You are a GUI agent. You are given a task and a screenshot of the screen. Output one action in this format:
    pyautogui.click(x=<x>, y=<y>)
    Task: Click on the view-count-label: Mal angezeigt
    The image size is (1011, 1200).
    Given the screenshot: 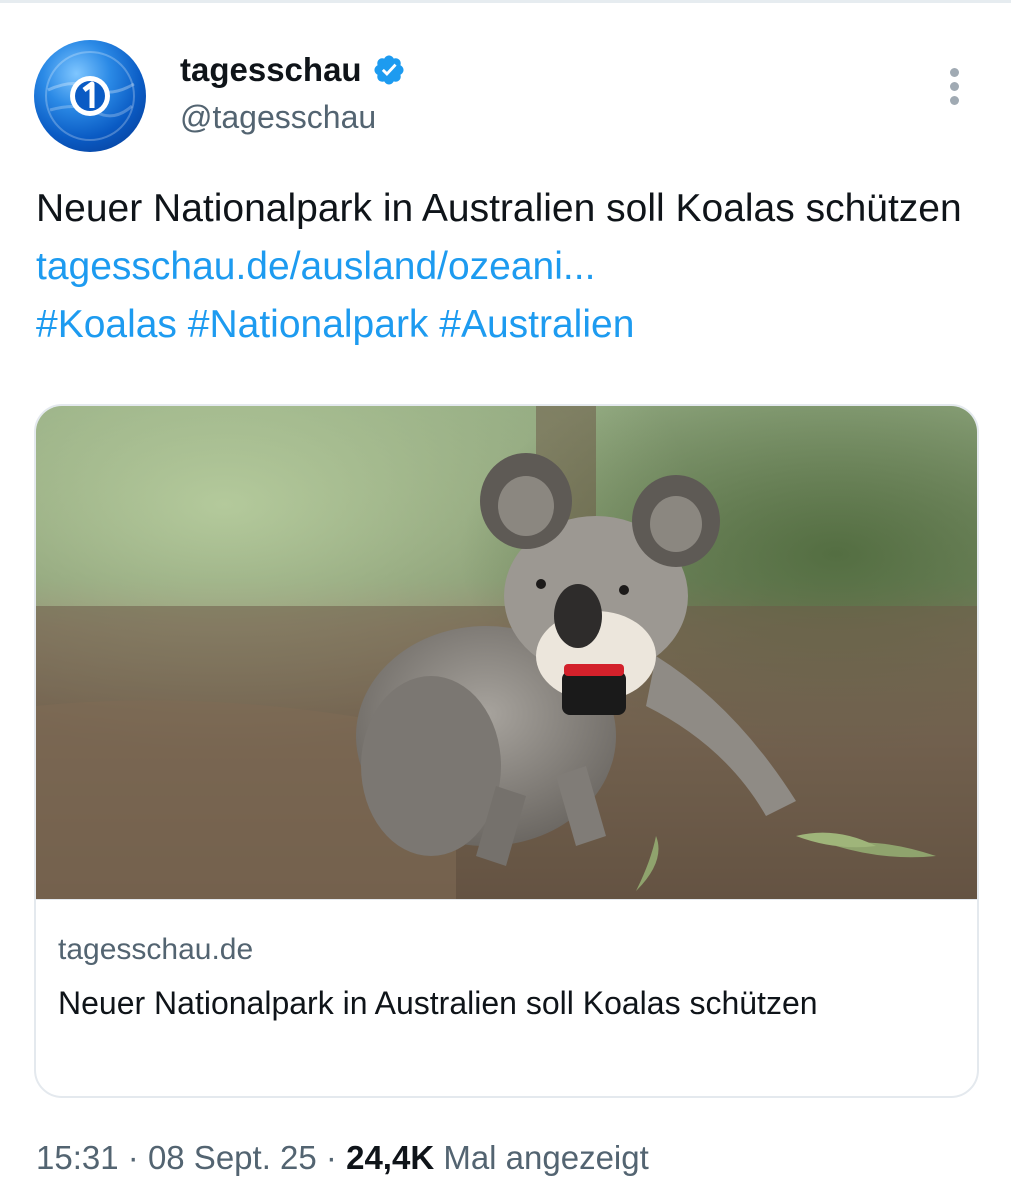 What is the action you would take?
    pyautogui.click(x=546, y=1157)
    